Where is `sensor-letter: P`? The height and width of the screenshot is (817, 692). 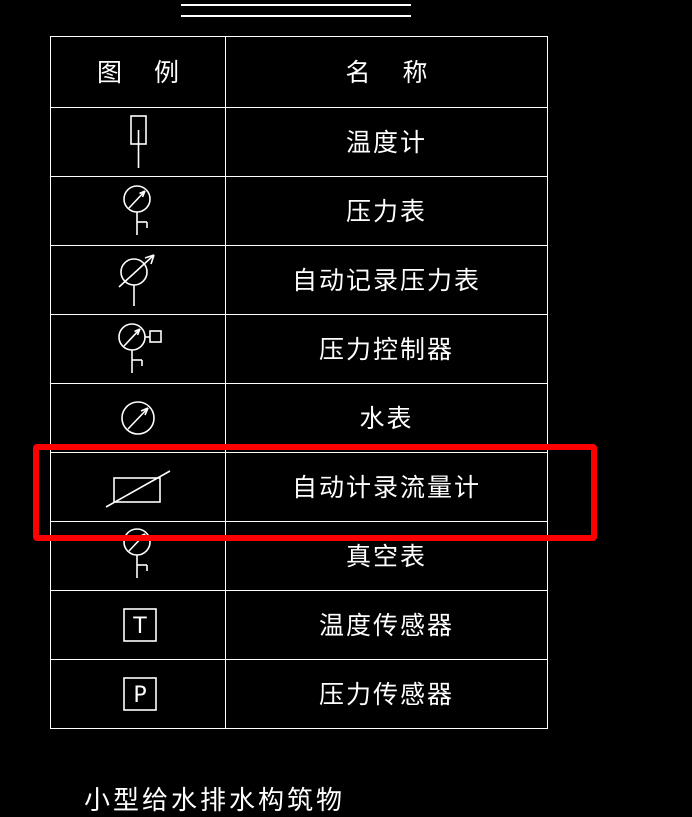
sensor-letter: P is located at coordinates (139, 695).